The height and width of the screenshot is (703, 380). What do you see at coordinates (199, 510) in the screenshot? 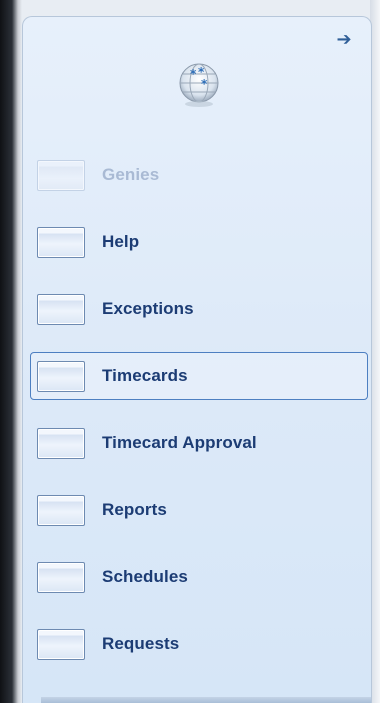
I see `menu-item-reports: Reports` at bounding box center [199, 510].